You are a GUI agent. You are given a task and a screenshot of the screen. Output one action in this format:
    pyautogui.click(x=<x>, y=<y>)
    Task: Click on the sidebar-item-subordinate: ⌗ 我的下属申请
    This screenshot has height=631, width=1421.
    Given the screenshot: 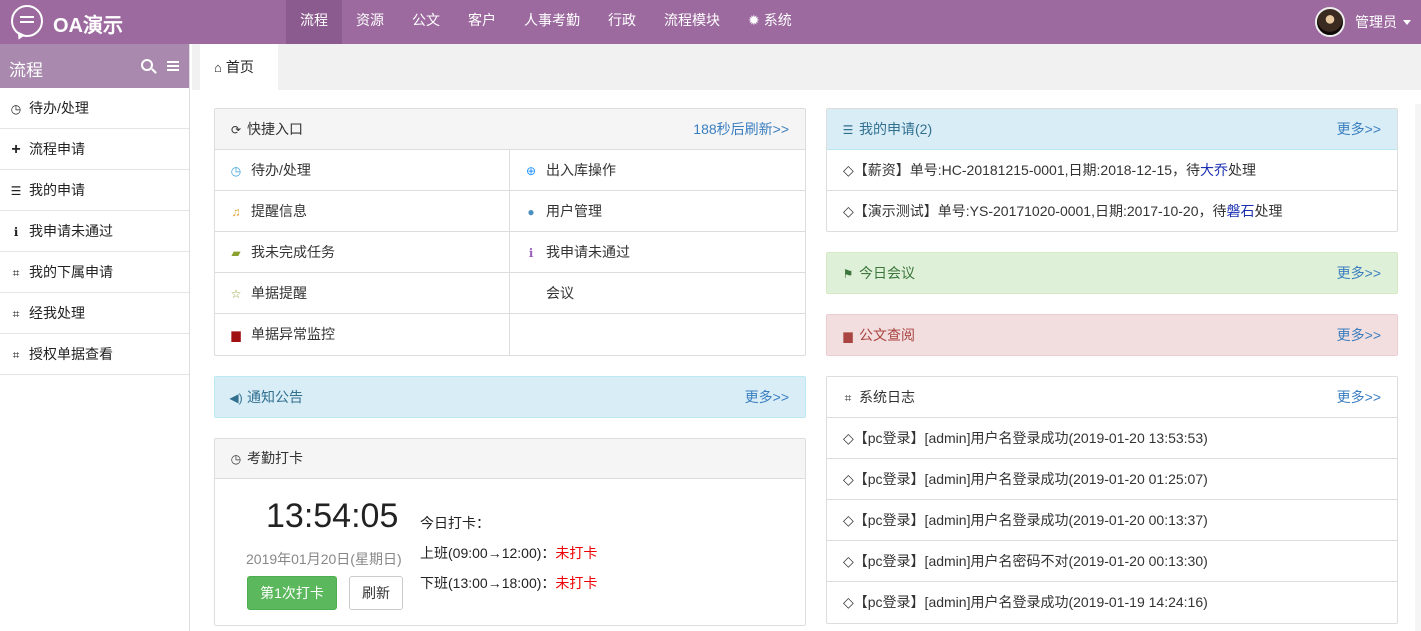 What is the action you would take?
    pyautogui.click(x=94, y=272)
    